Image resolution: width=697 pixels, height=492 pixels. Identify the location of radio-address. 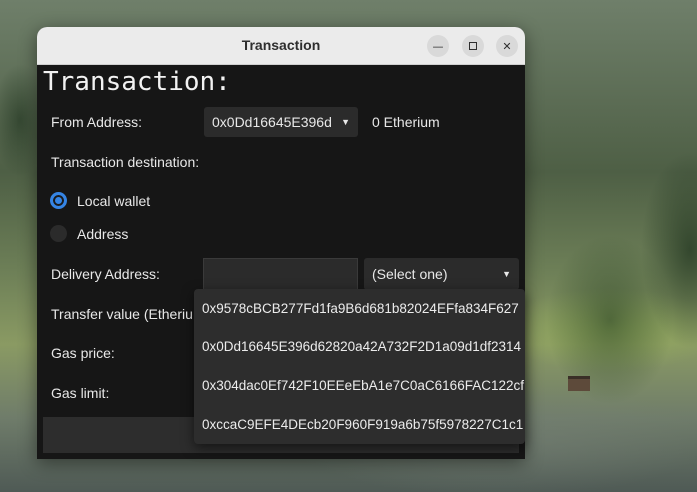
(58, 233).